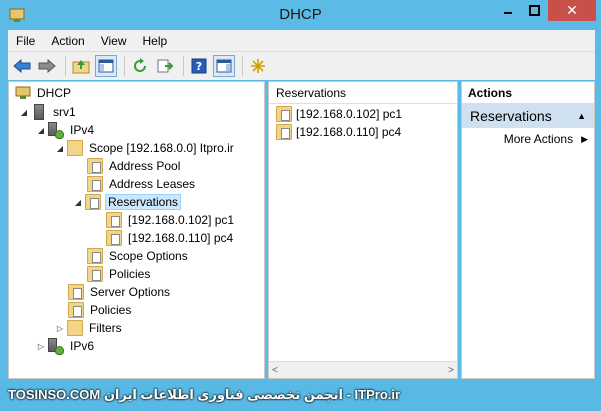 The width and height of the screenshot is (601, 411). What do you see at coordinates (67, 41) in the screenshot?
I see `menu-action: Action` at bounding box center [67, 41].